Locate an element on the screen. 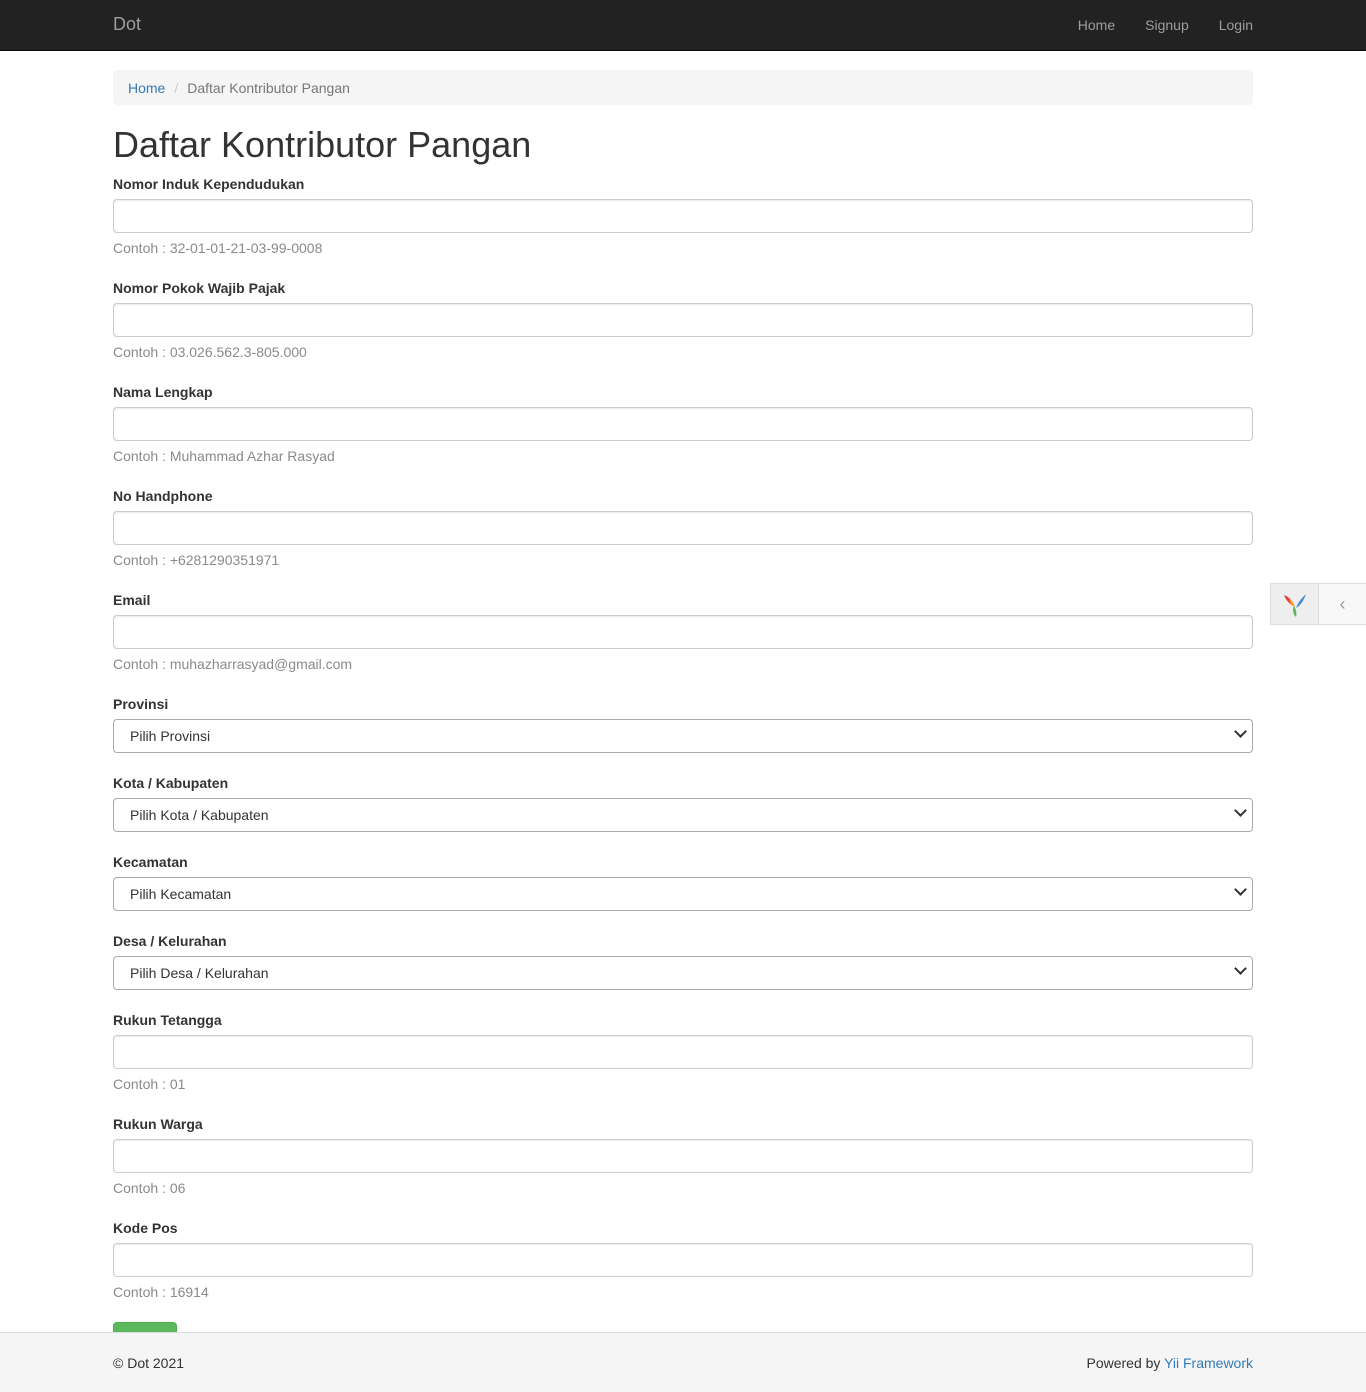 This screenshot has width=1366, height=1392. rt-input is located at coordinates (683, 1052).